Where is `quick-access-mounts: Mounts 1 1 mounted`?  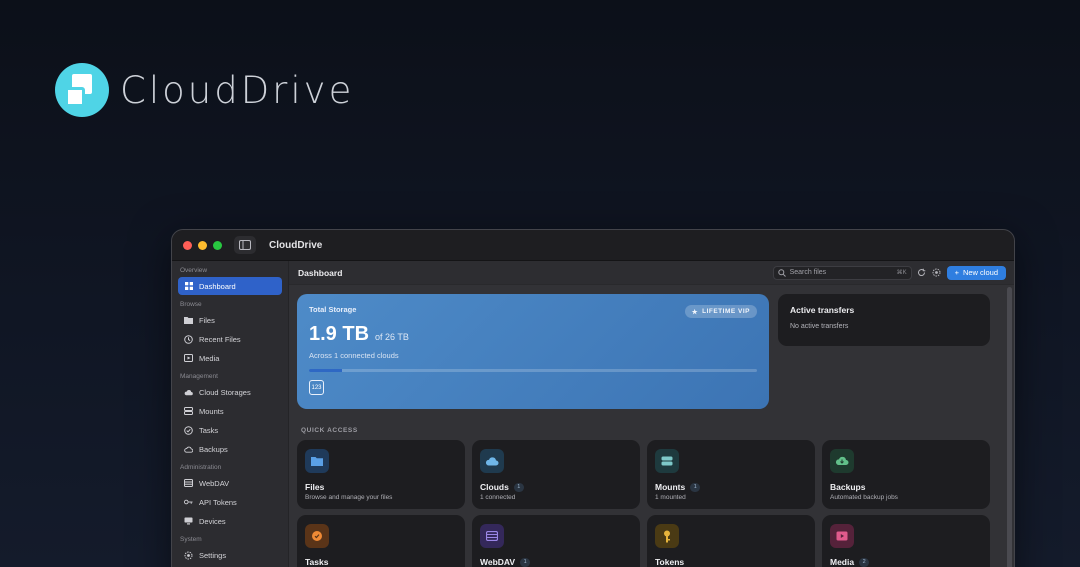 quick-access-mounts: Mounts 1 1 mounted is located at coordinates (731, 474).